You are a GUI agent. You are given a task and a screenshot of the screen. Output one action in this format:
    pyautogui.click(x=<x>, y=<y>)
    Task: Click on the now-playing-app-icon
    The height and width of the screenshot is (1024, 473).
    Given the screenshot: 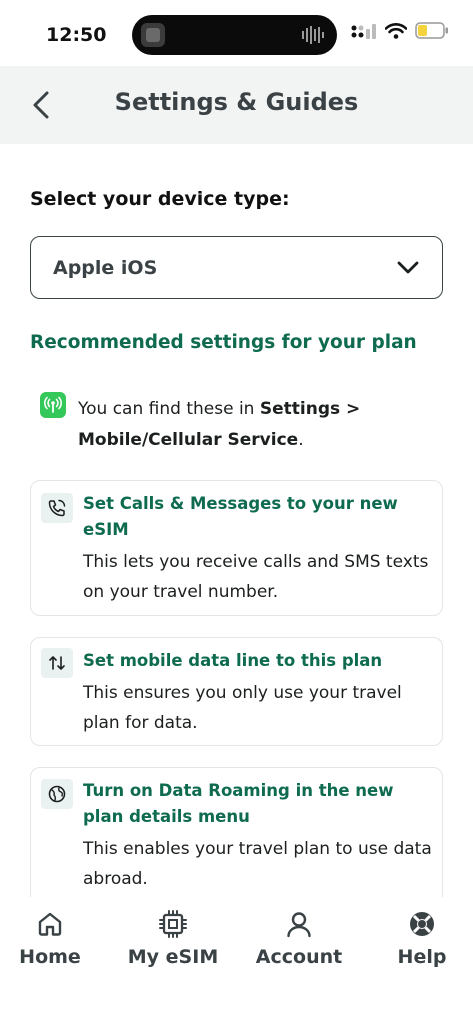 What is the action you would take?
    pyautogui.click(x=153, y=35)
    